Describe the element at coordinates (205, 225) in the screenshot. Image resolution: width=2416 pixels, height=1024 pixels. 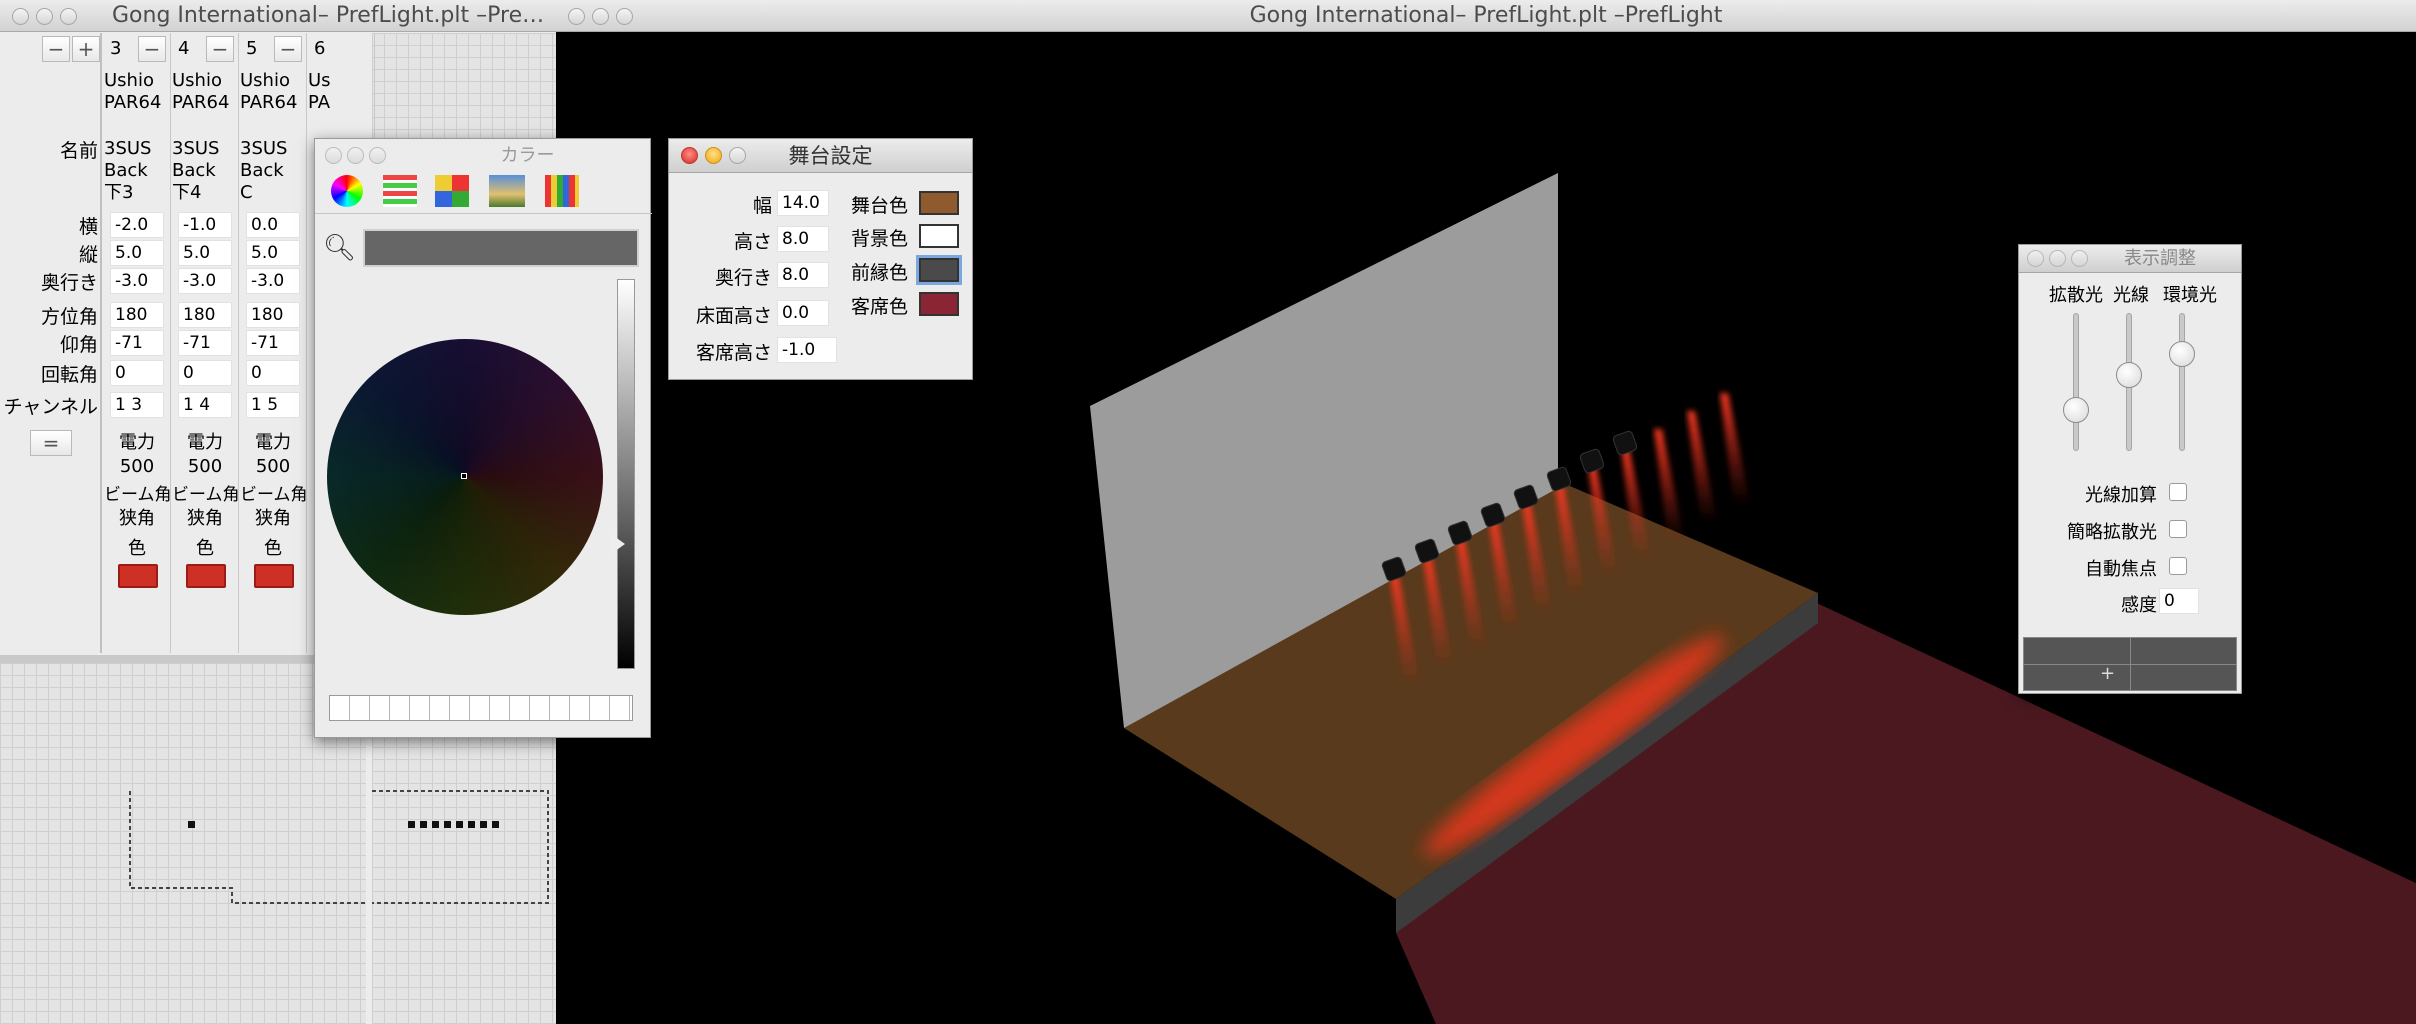
I see `fixture-x-field: -1.0` at that location.